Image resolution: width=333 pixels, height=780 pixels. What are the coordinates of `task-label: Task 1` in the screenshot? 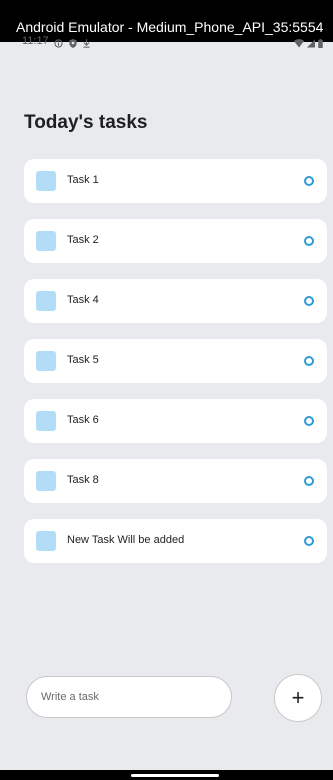 It's located at (83, 180).